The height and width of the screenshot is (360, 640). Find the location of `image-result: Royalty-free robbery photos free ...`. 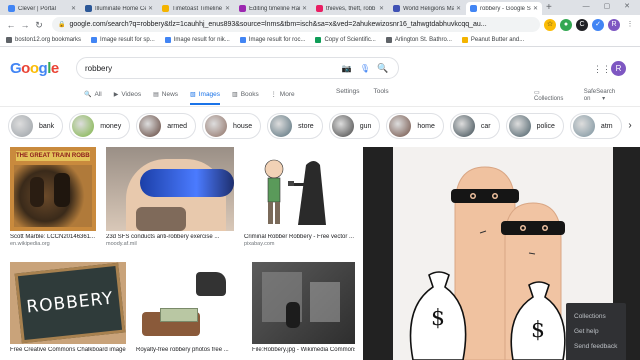

image-result: Royalty-free robbery photos free ... is located at coordinates (189, 307).